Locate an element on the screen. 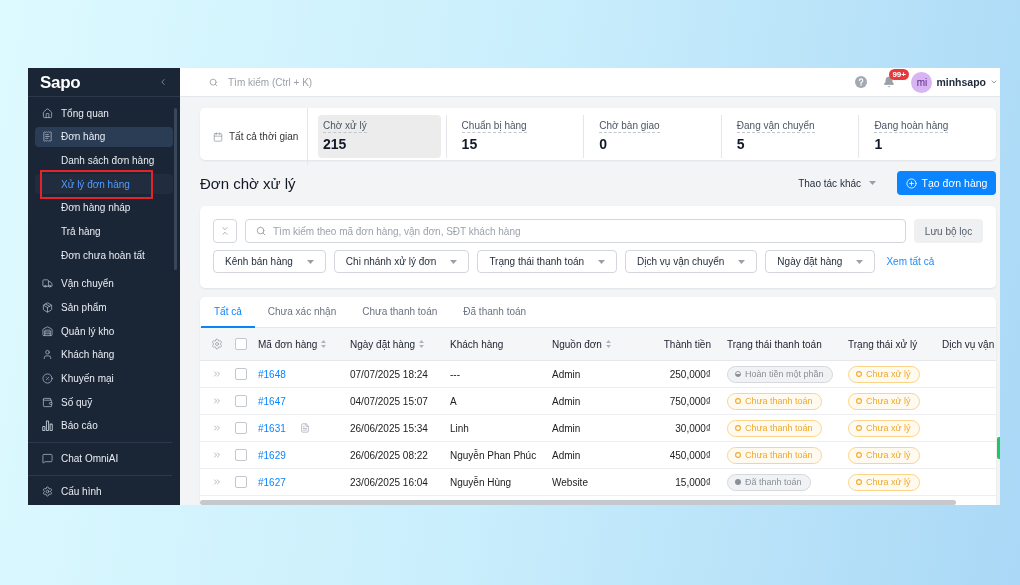 The height and width of the screenshot is (585, 1020). nav-item: Khuyến mại is located at coordinates (104, 378).